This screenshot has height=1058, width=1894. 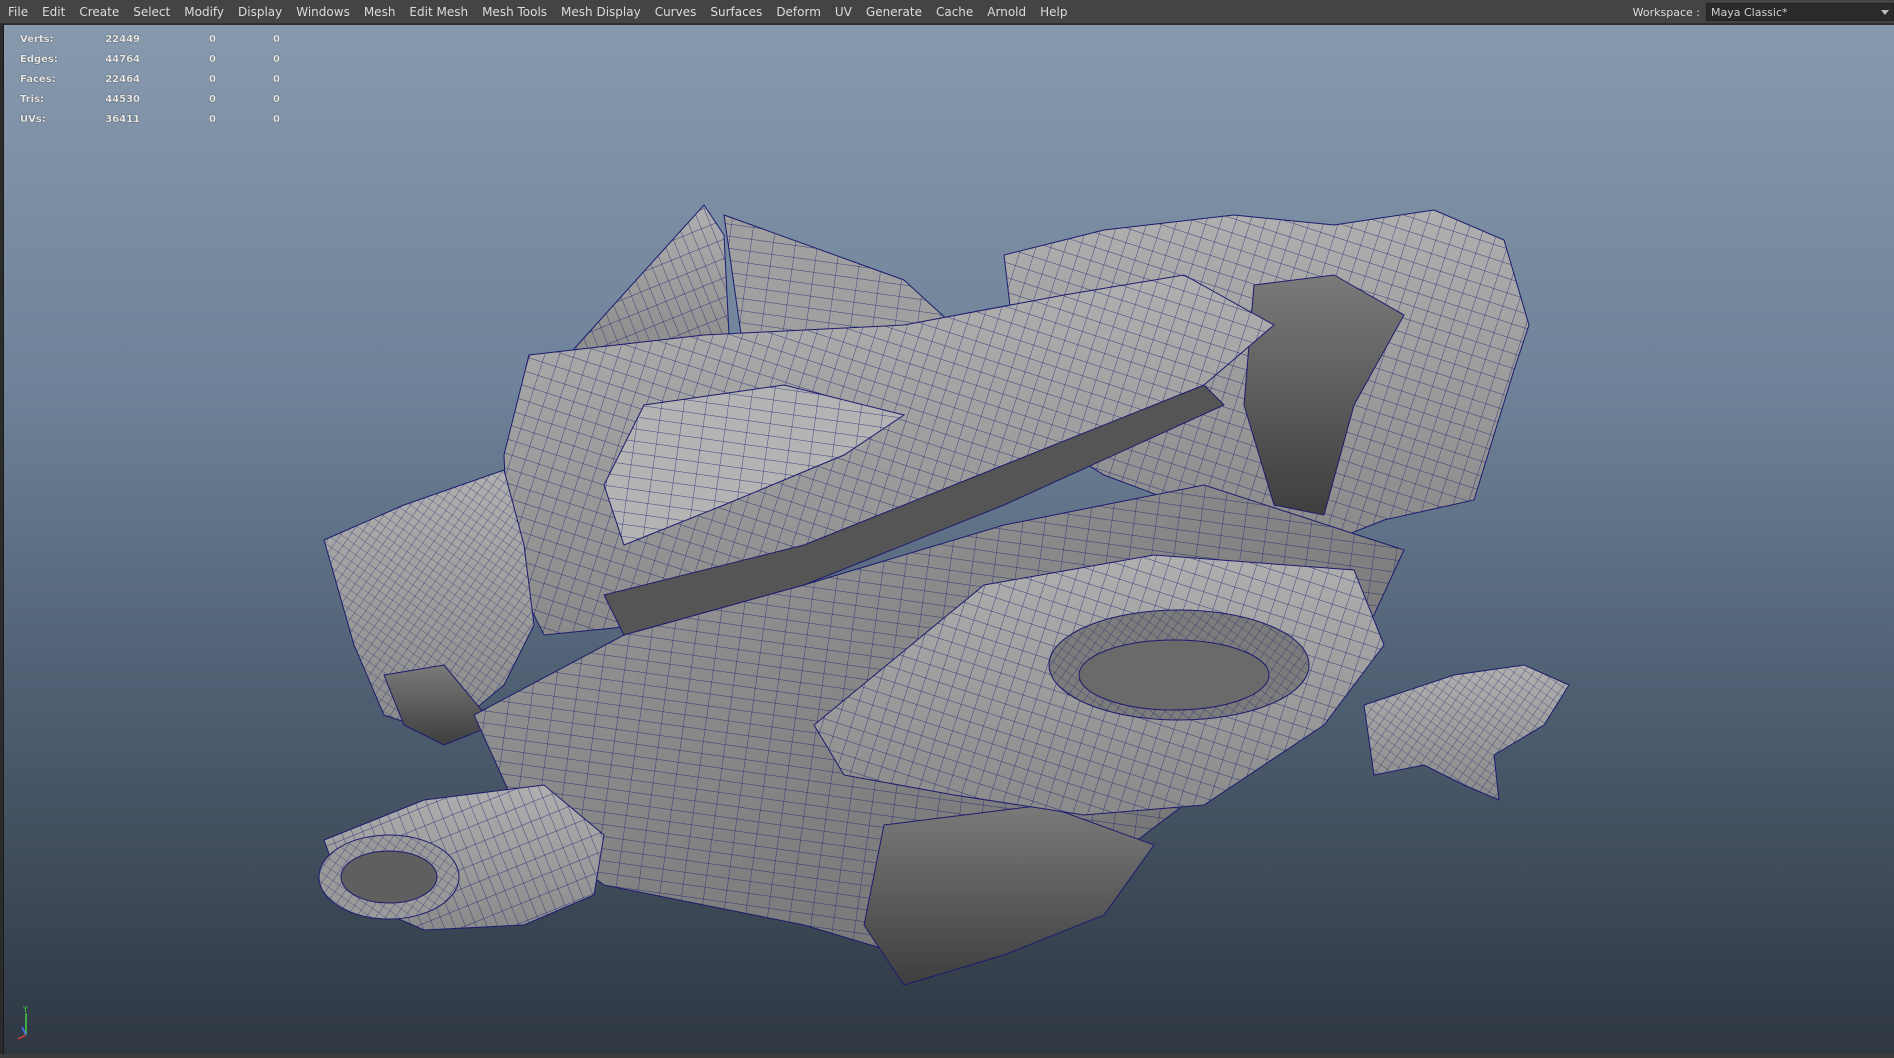 What do you see at coordinates (122, 79) in the screenshot?
I see `hud-value: 22464` at bounding box center [122, 79].